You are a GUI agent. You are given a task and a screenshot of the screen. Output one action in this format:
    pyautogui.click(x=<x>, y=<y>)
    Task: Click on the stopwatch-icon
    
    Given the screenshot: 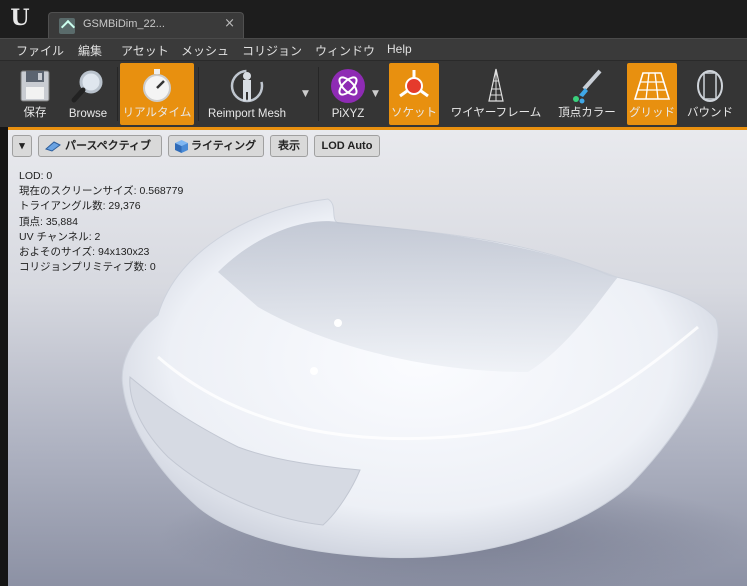 What is the action you would take?
    pyautogui.click(x=157, y=85)
    